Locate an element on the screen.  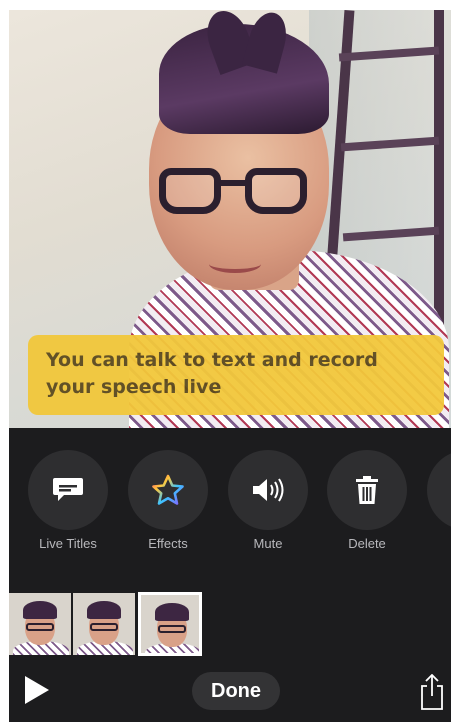
tool-label: Effects is located at coordinates (168, 543).